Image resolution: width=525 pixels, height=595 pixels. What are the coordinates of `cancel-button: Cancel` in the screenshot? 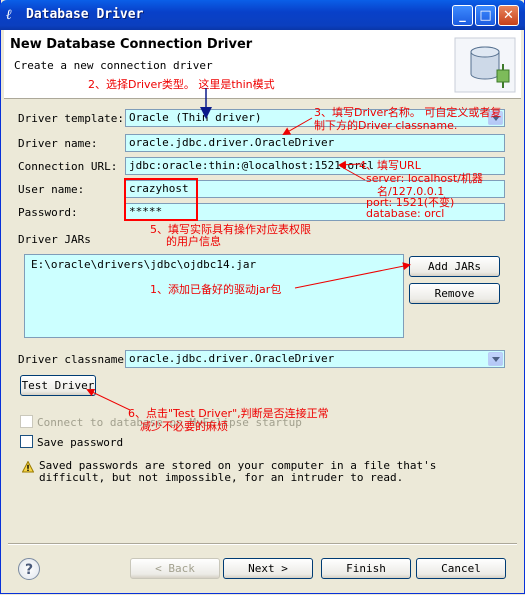 It's located at (461, 568).